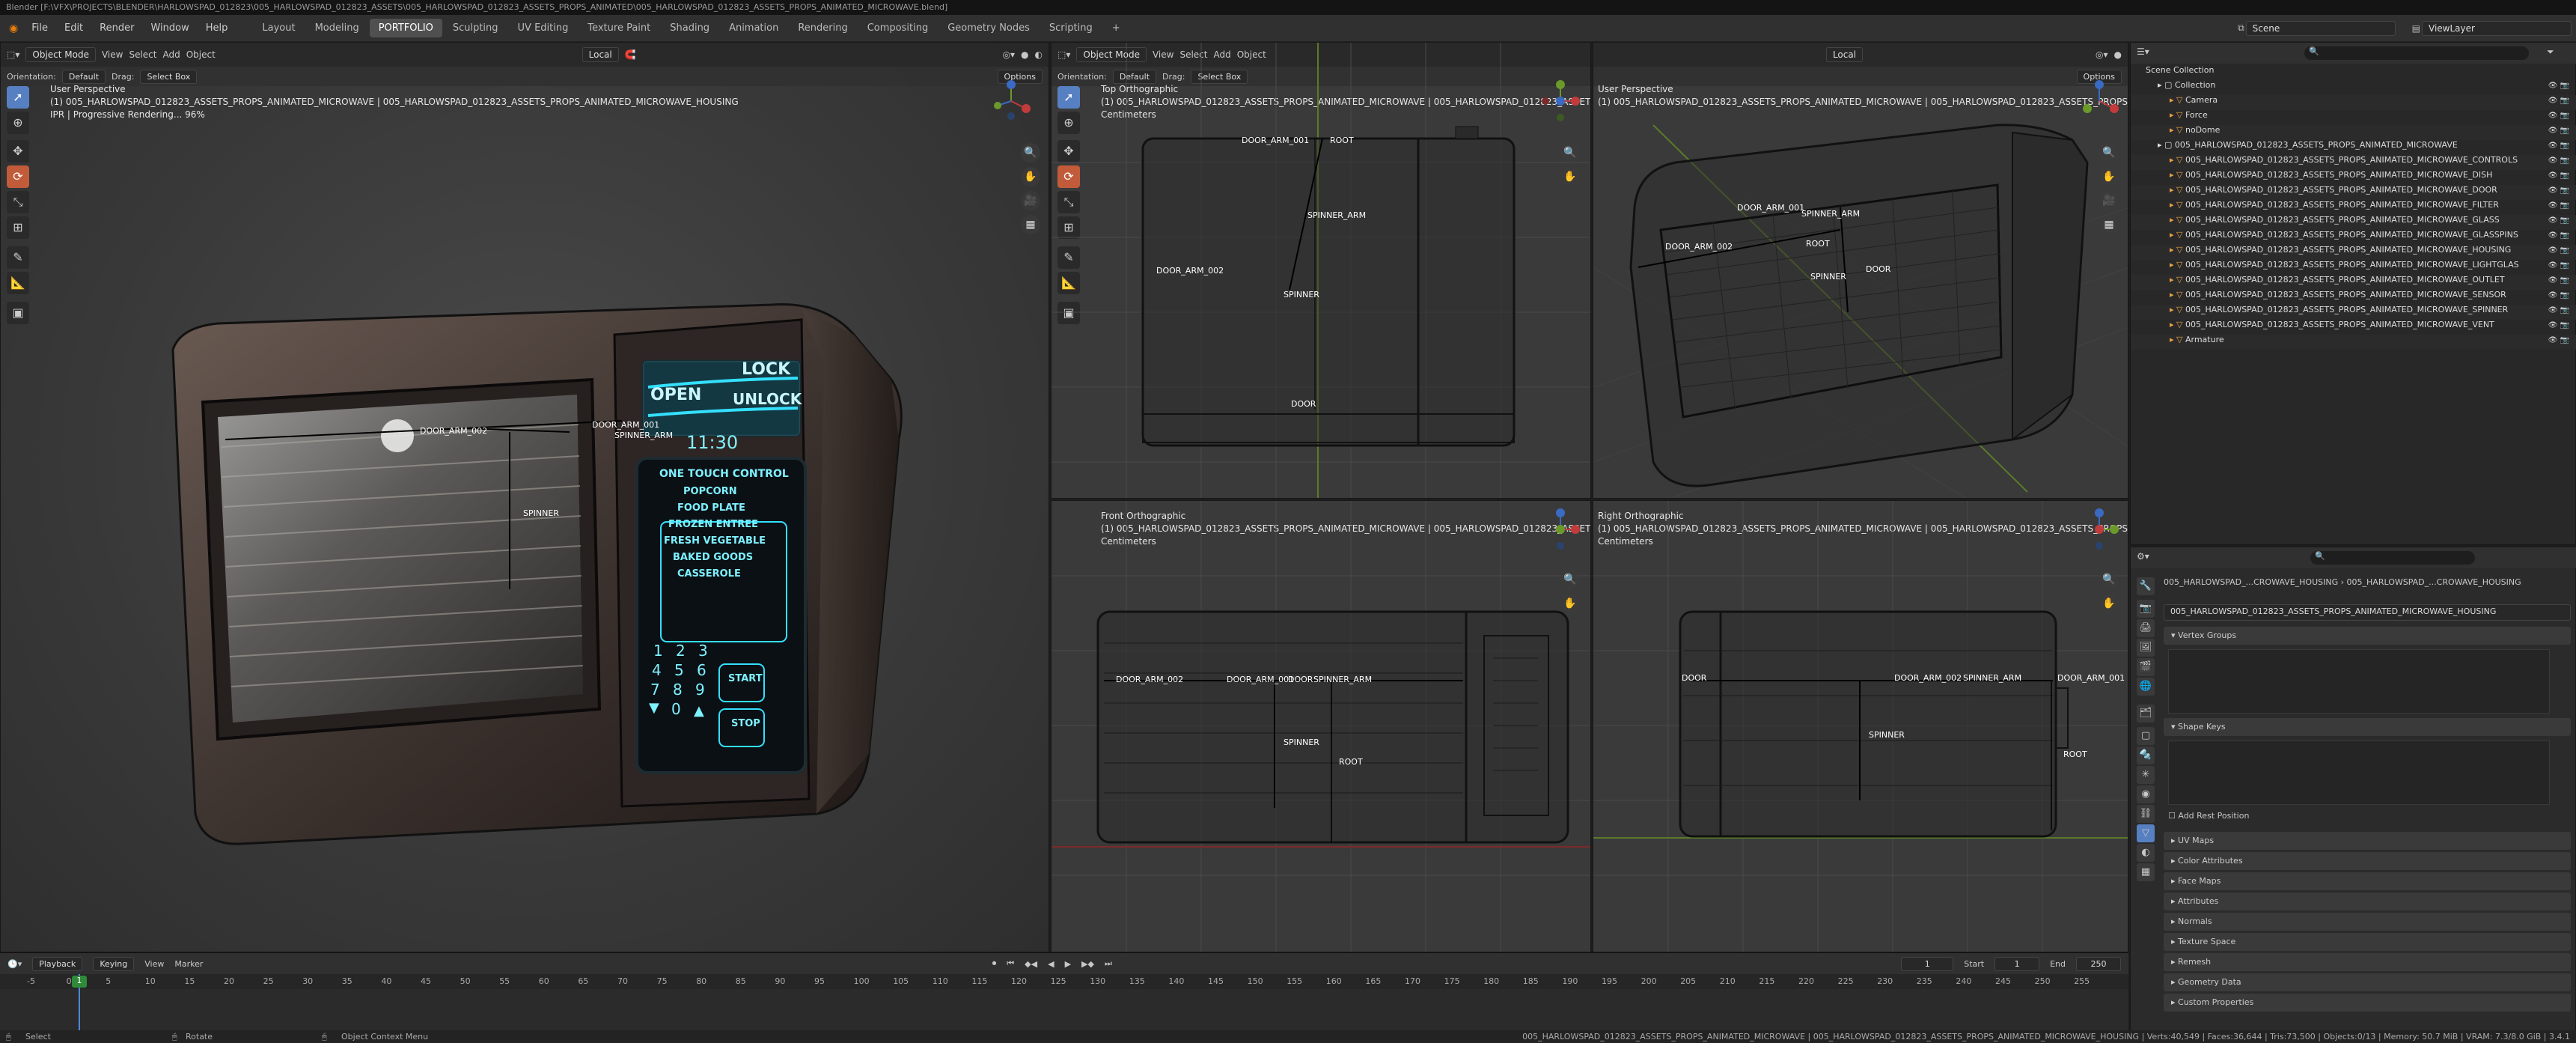  Describe the element at coordinates (2416, 53) in the screenshot. I see `outliner-search` at that location.